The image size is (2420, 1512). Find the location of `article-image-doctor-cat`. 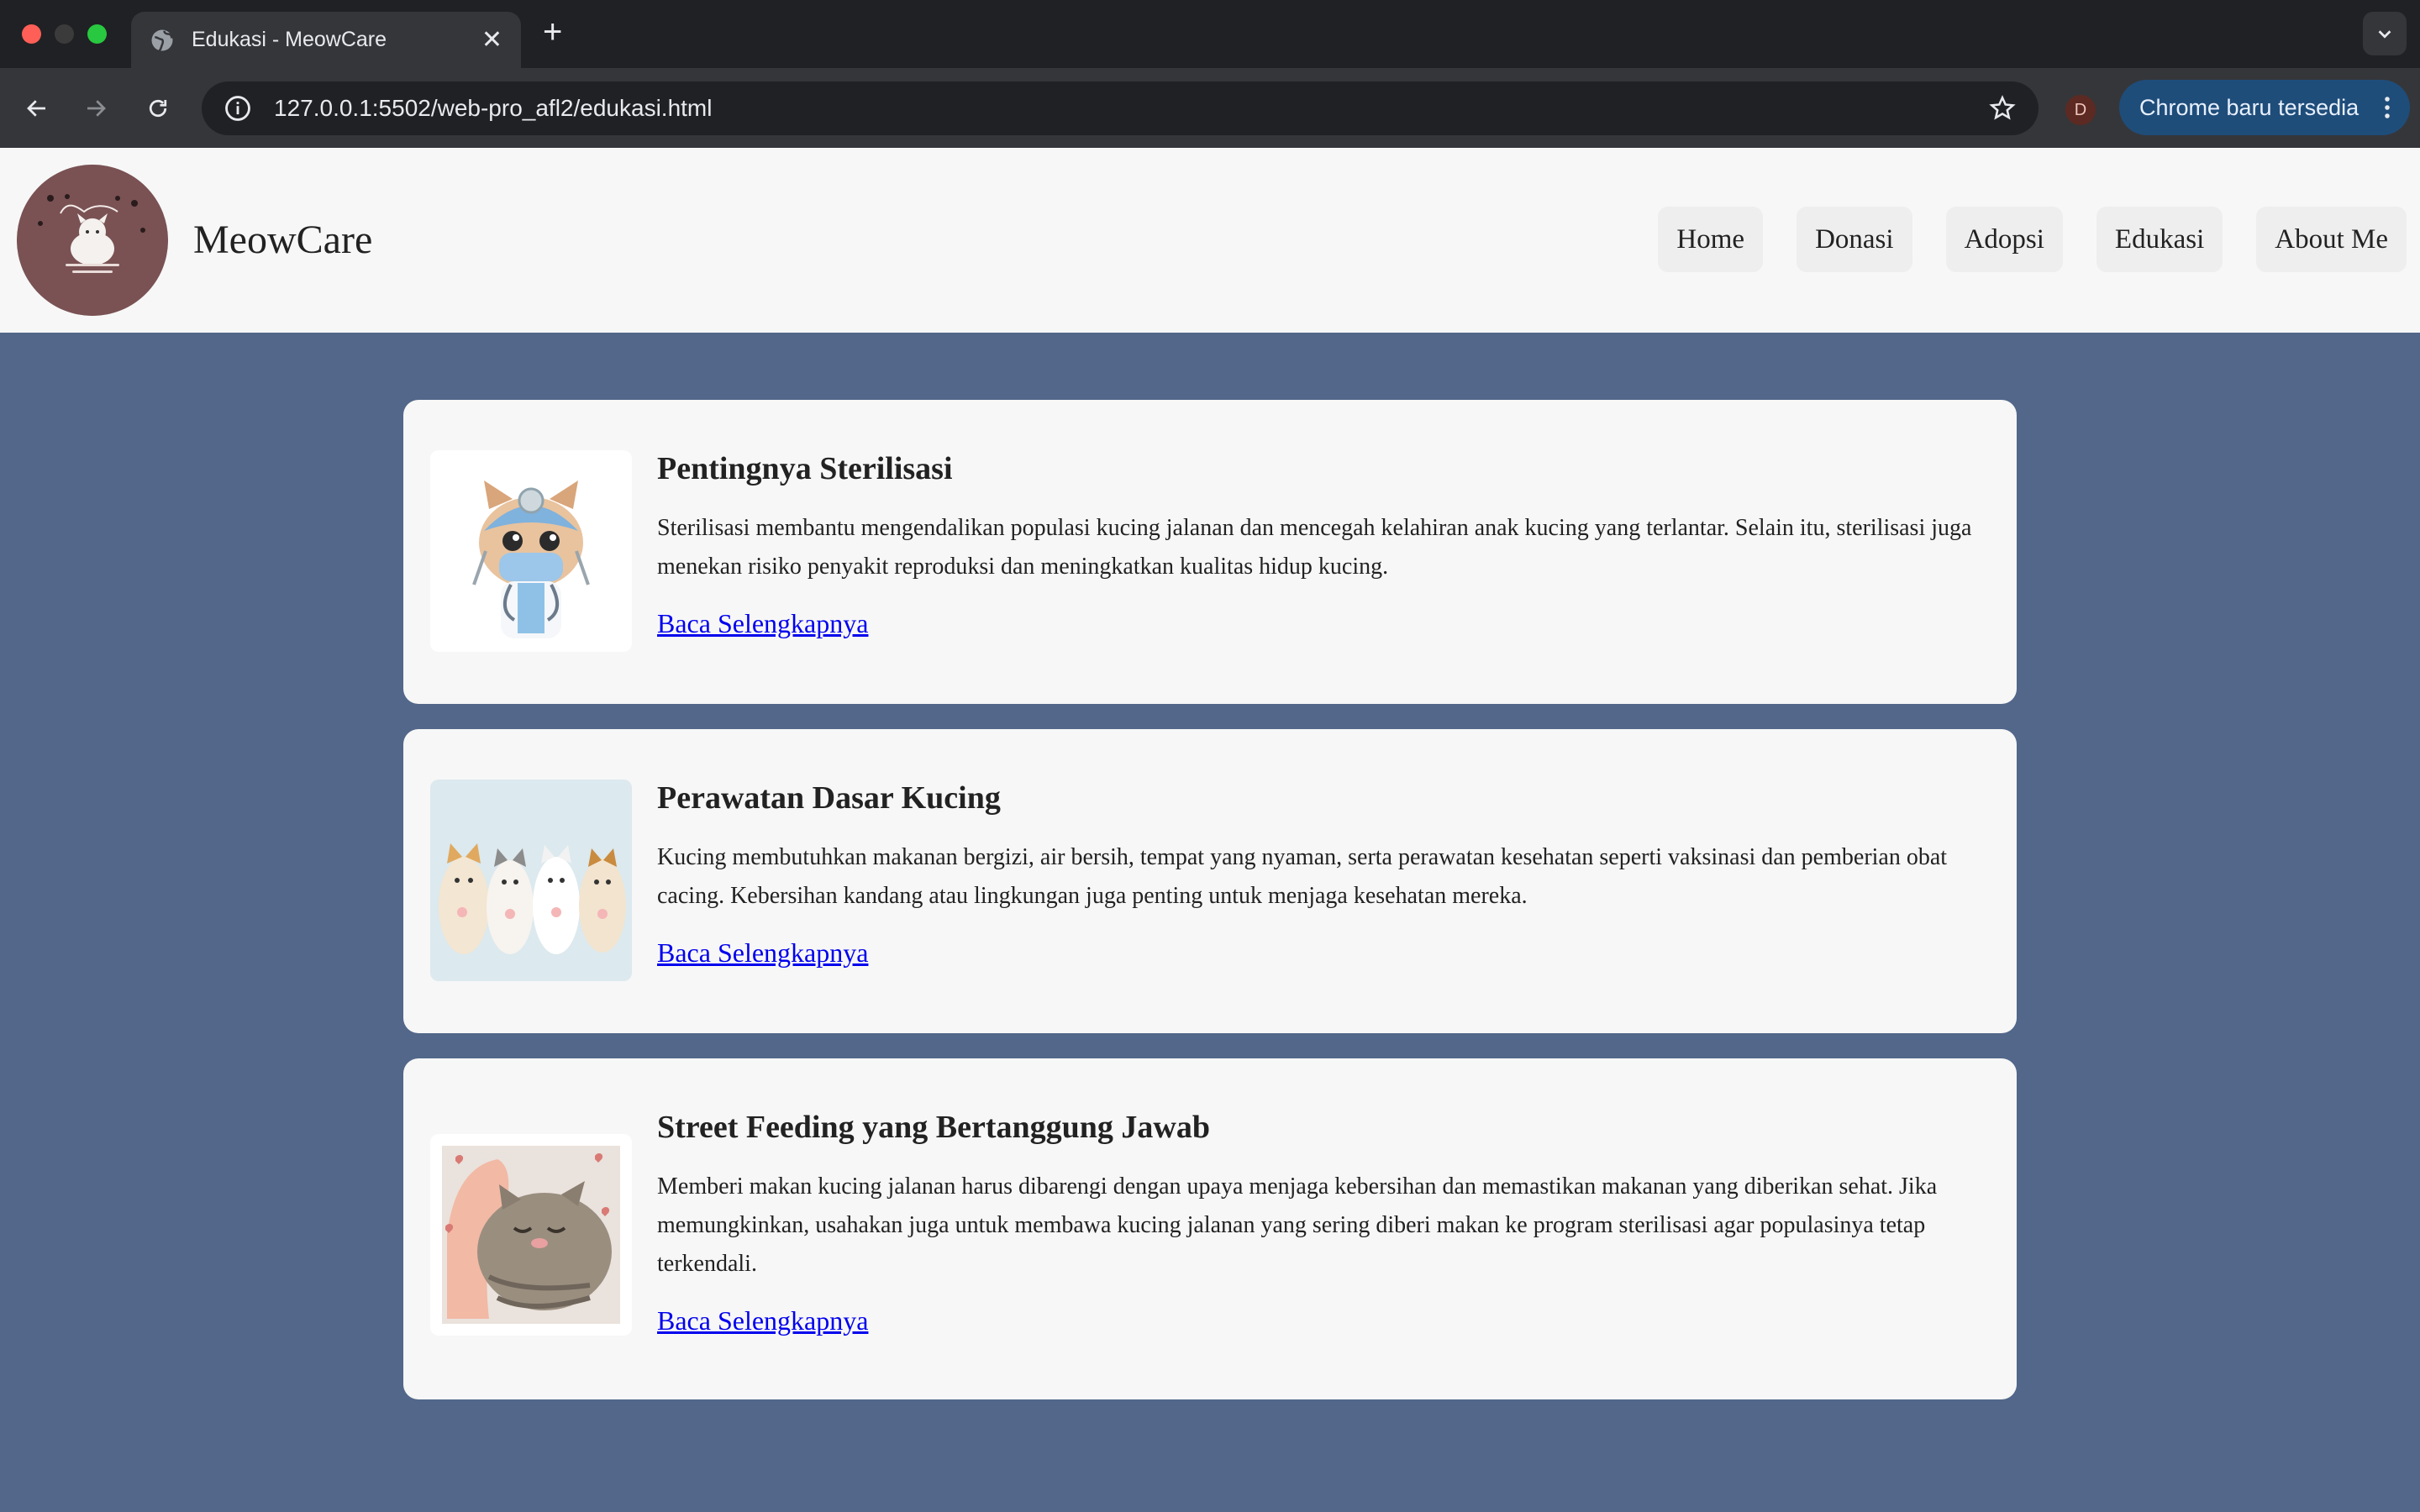

article-image-doctor-cat is located at coordinates (531, 551).